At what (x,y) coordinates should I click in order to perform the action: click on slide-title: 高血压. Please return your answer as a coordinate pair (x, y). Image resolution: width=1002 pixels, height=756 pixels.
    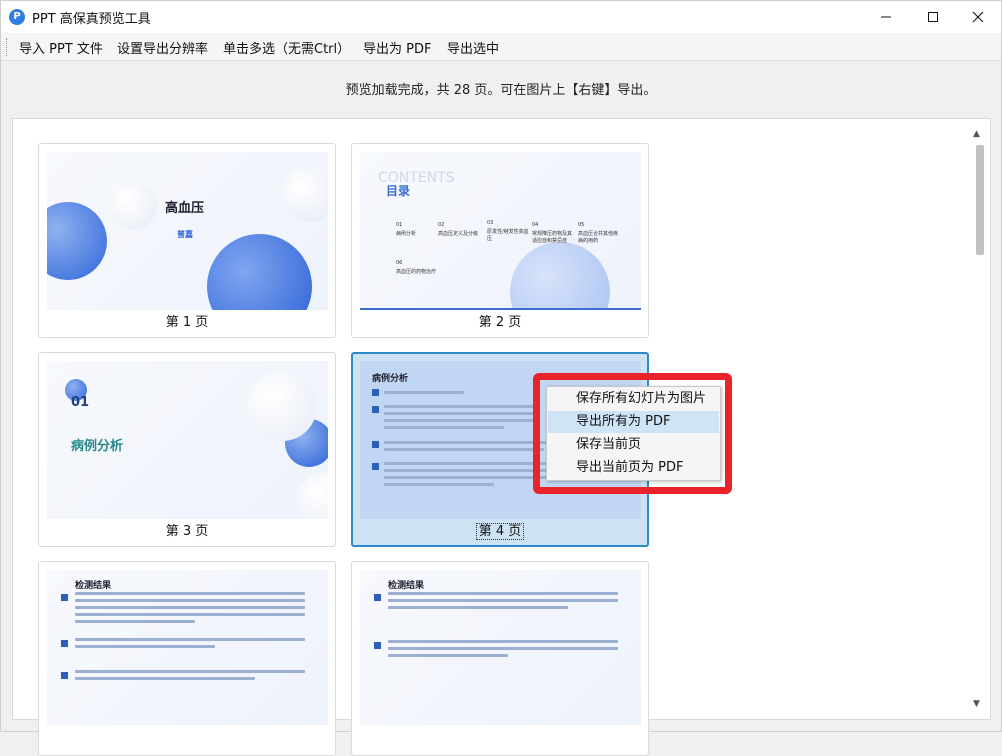
    Looking at the image, I should click on (185, 208).